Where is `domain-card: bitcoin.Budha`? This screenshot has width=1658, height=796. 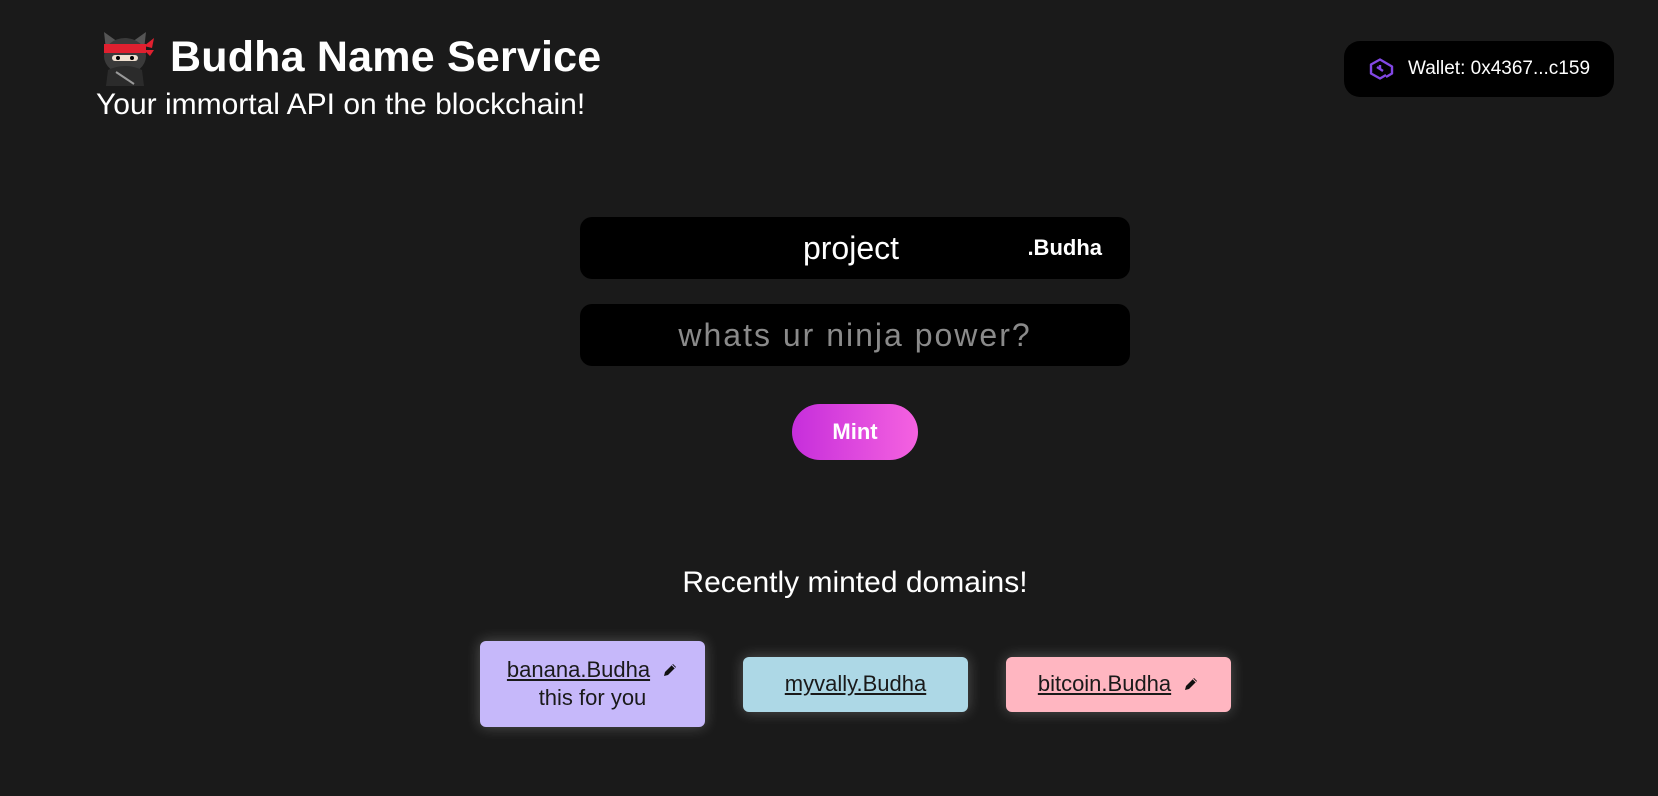 domain-card: bitcoin.Budha is located at coordinates (1118, 684).